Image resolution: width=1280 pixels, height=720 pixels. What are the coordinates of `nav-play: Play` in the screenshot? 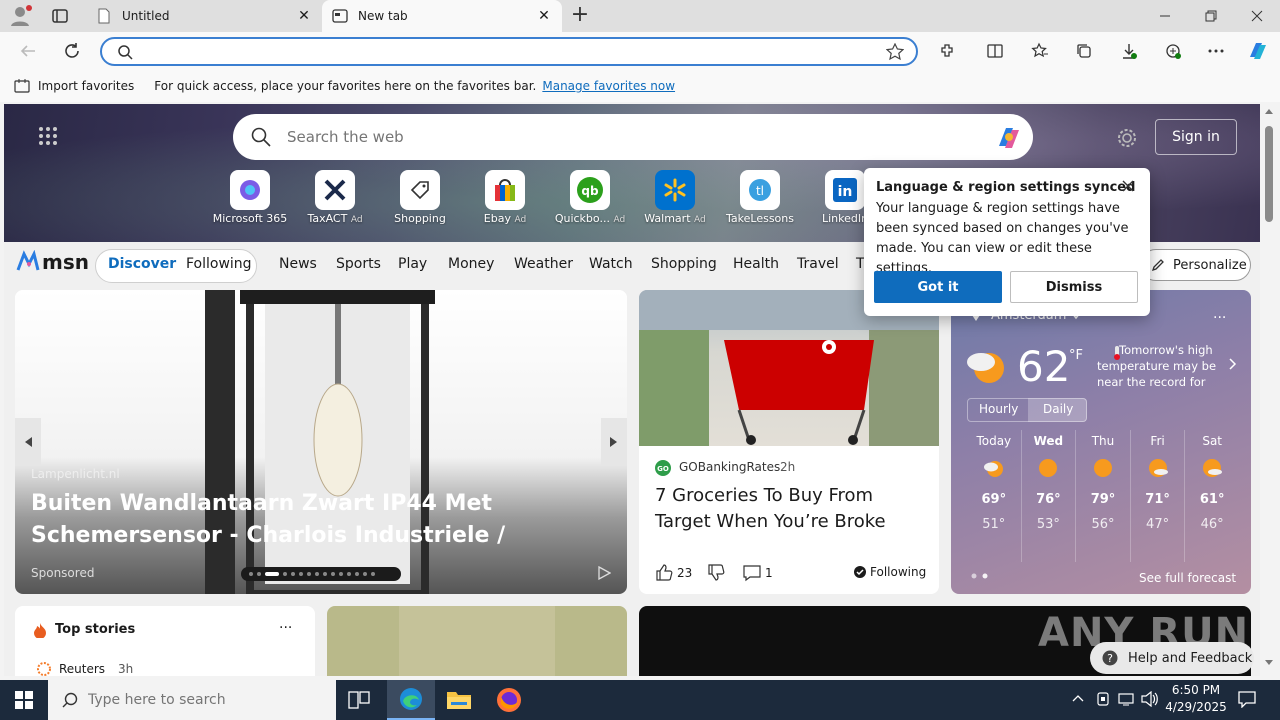 It's located at (412, 264).